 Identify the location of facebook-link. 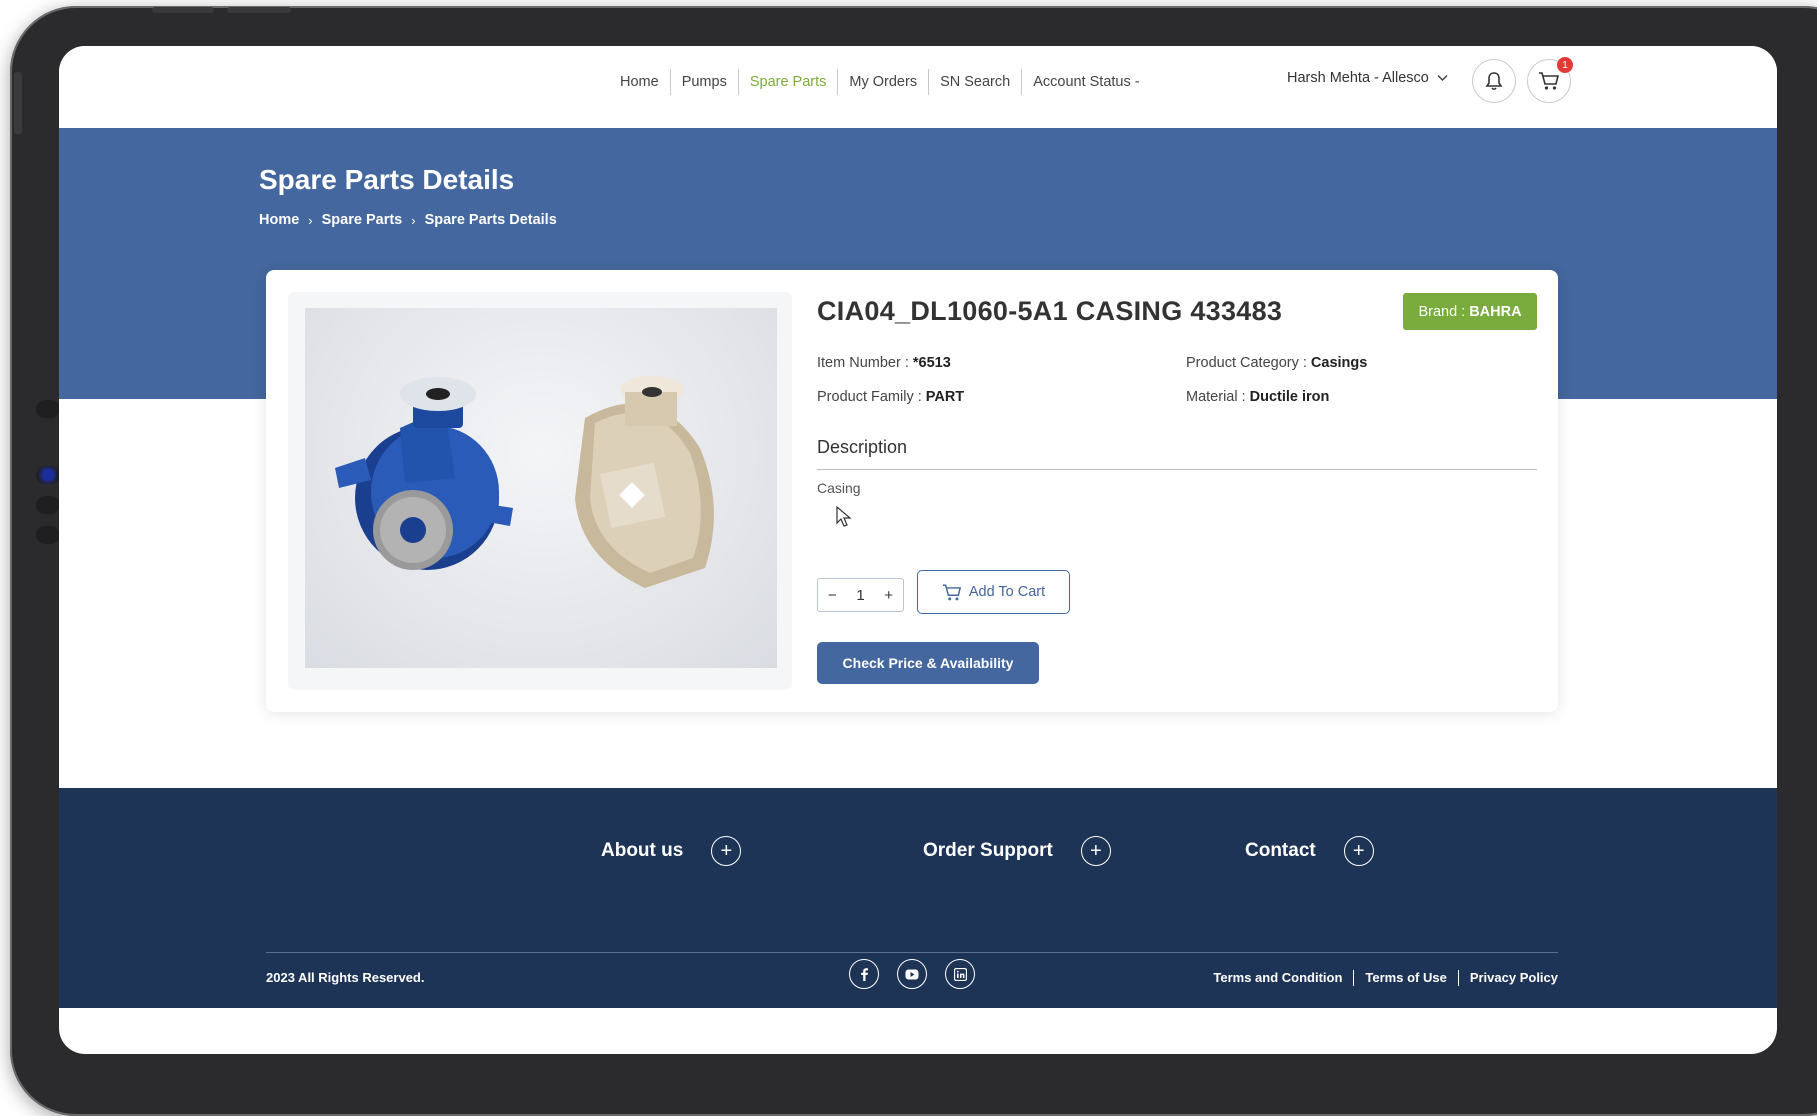
(864, 974).